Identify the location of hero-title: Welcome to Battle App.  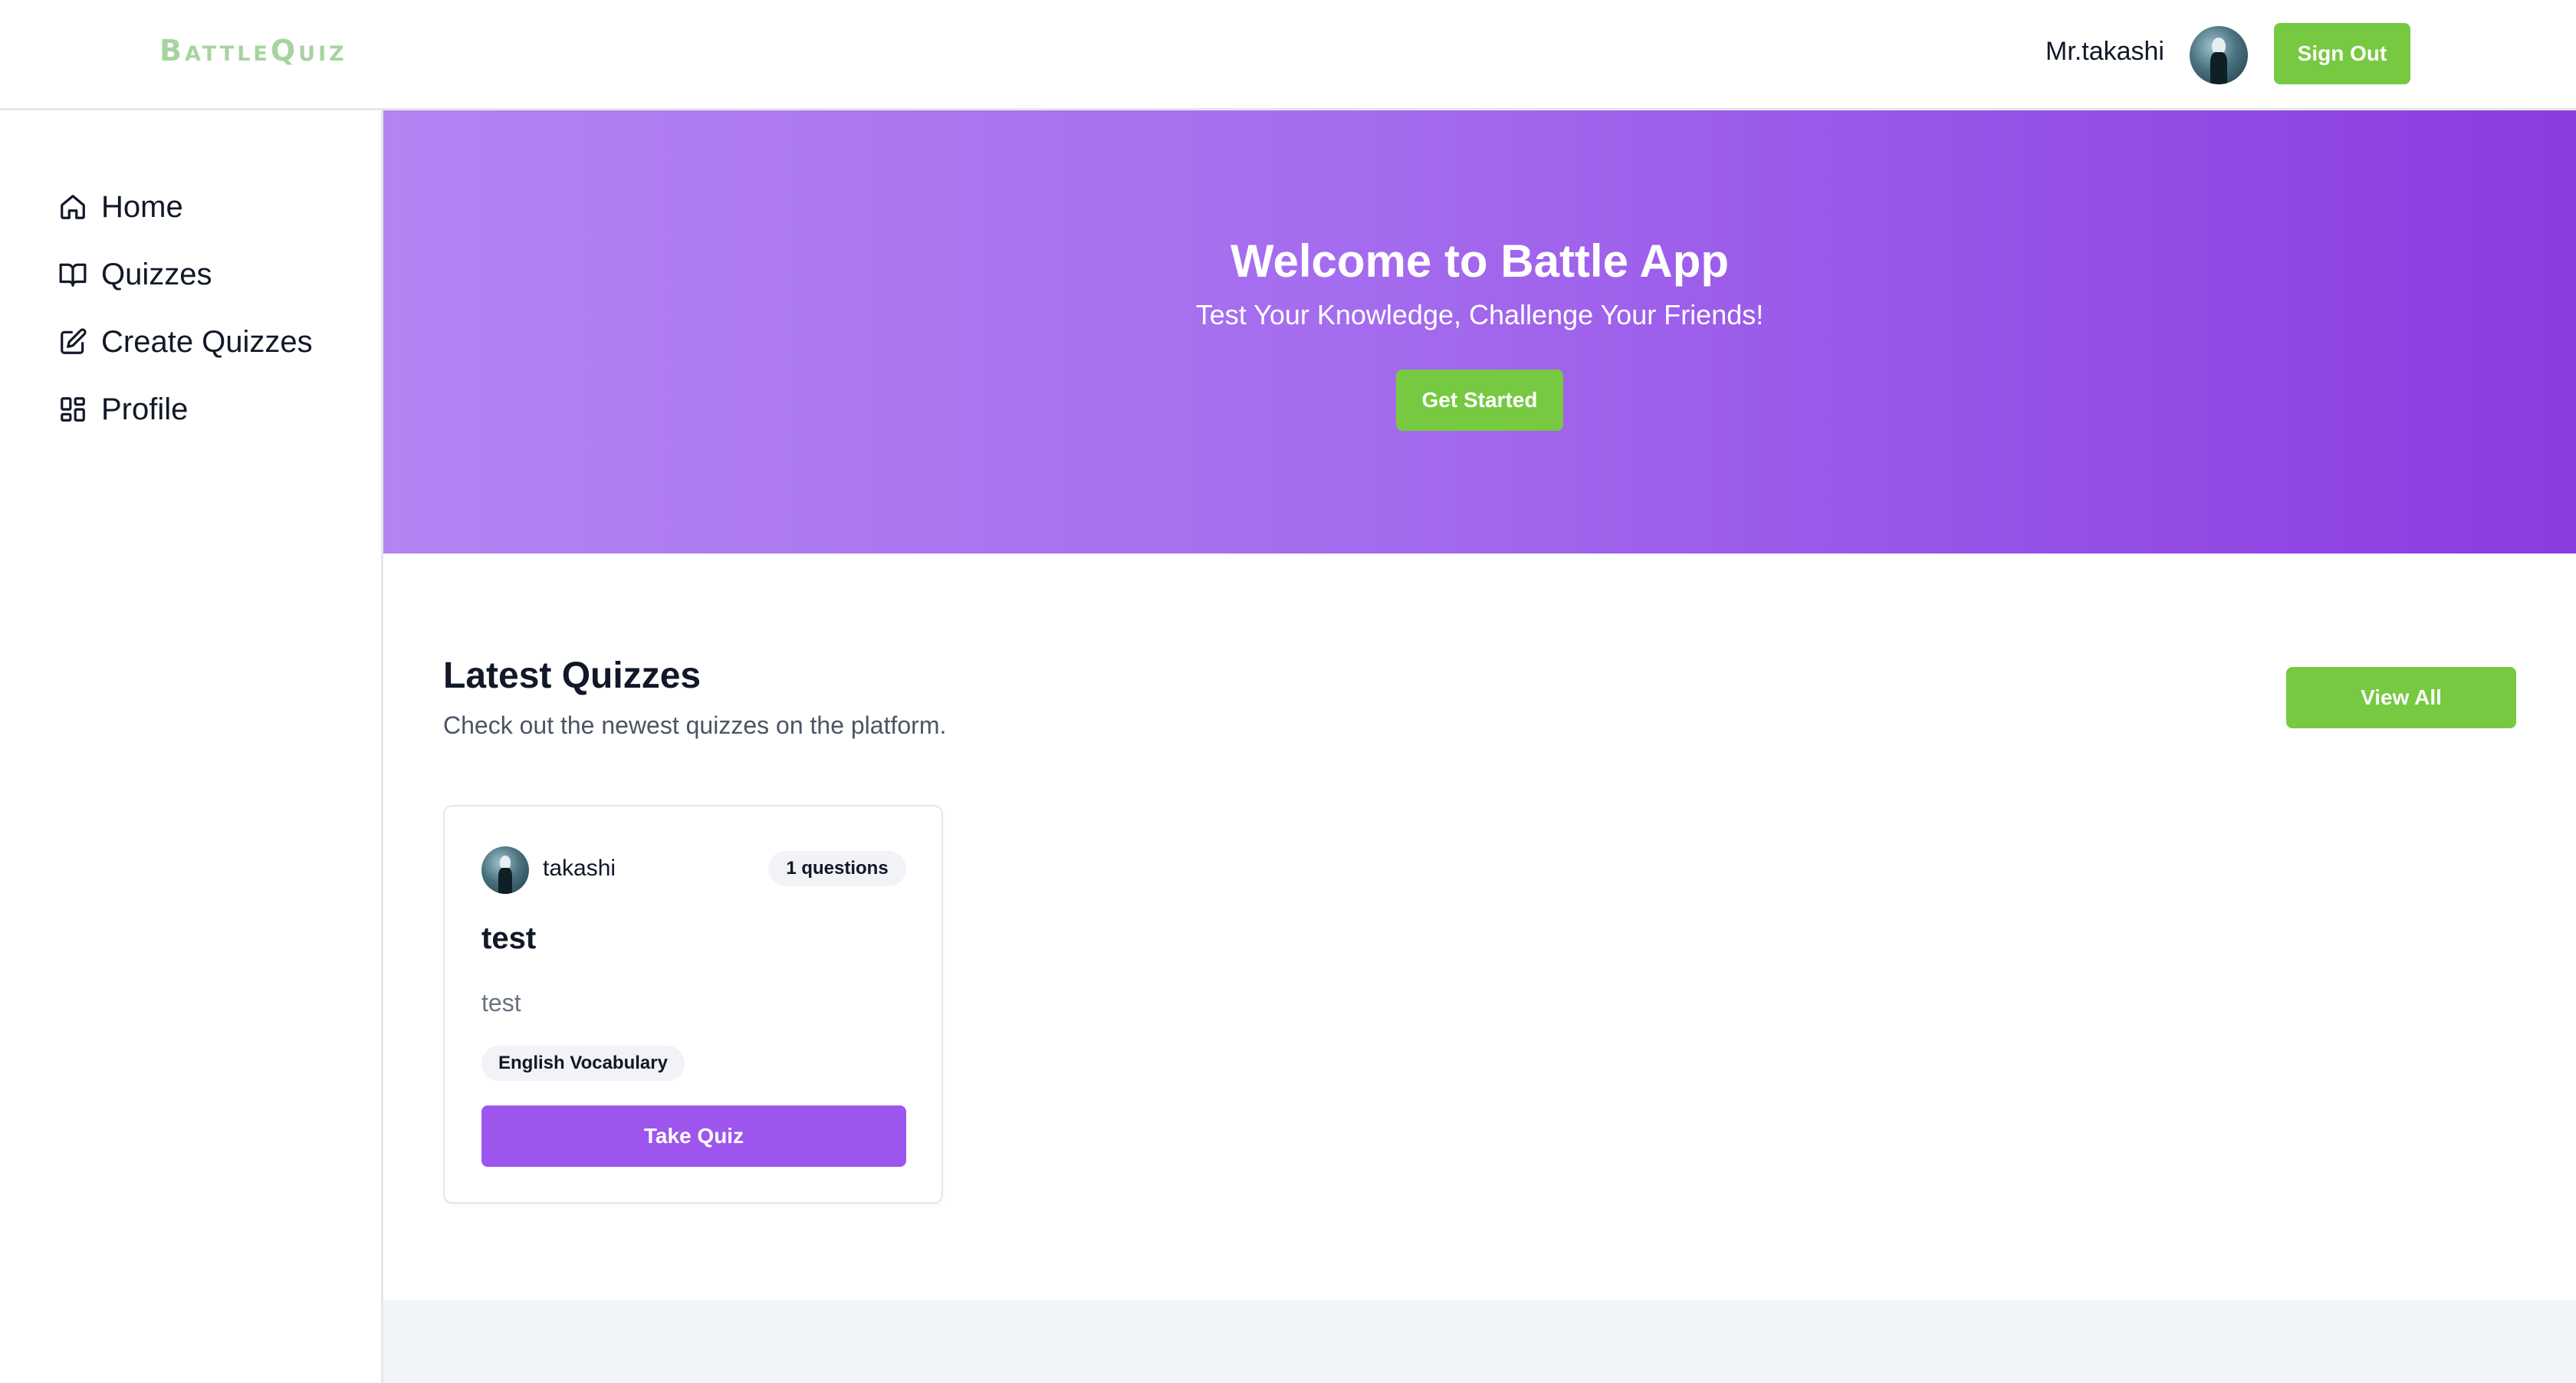
(1480, 261).